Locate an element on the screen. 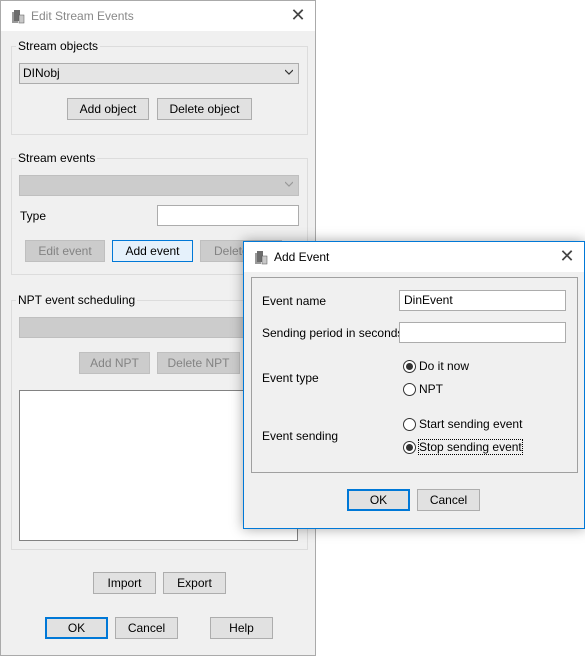 The image size is (585, 656). window-title: Edit Stream Events is located at coordinates (82, 16).